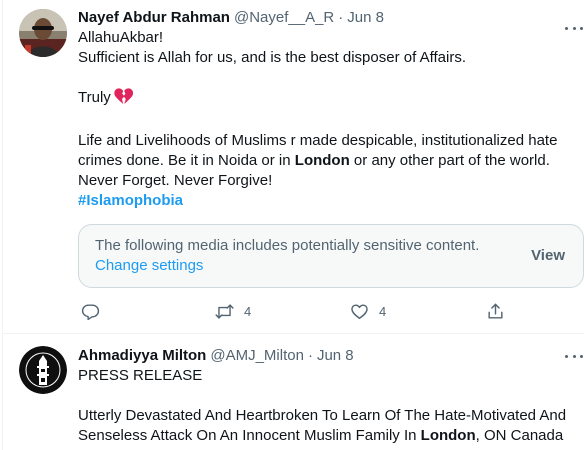 This screenshot has width=584, height=450. I want to click on tweet-line: AllahuAkbar!, so click(121, 37).